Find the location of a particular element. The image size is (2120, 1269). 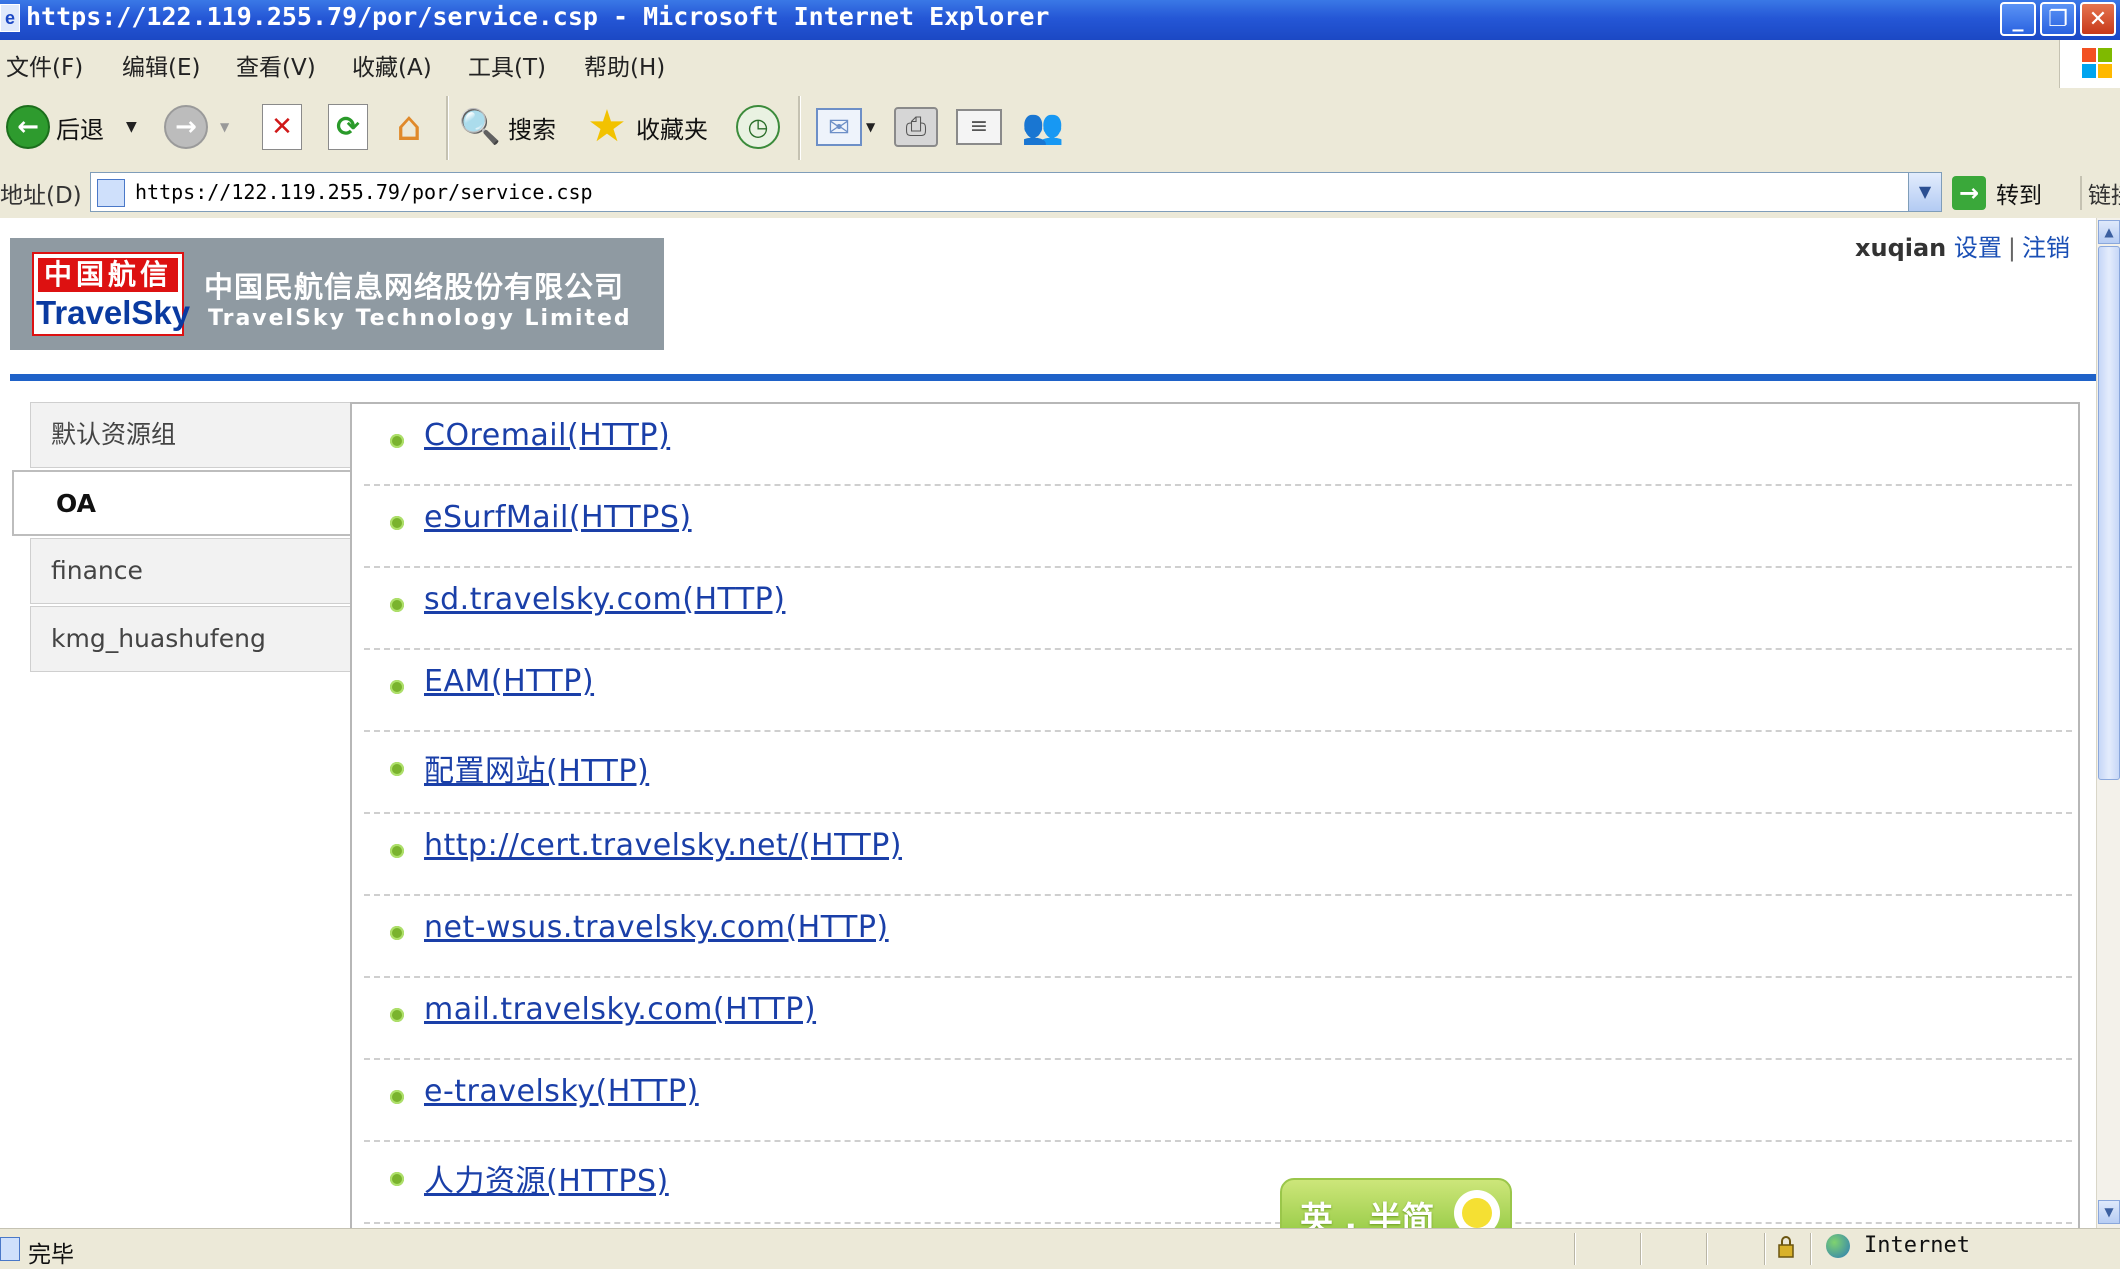

service-item: net-wsus.travelsky.com(HTTP) is located at coordinates (1218, 937).